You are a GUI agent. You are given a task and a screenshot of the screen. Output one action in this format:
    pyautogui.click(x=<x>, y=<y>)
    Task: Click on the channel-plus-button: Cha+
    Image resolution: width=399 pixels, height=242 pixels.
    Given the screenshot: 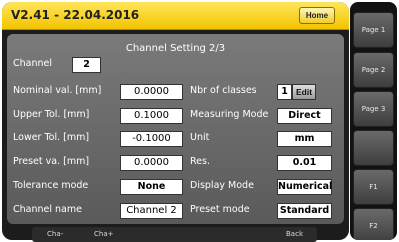 What is the action you would take?
    pyautogui.click(x=103, y=234)
    